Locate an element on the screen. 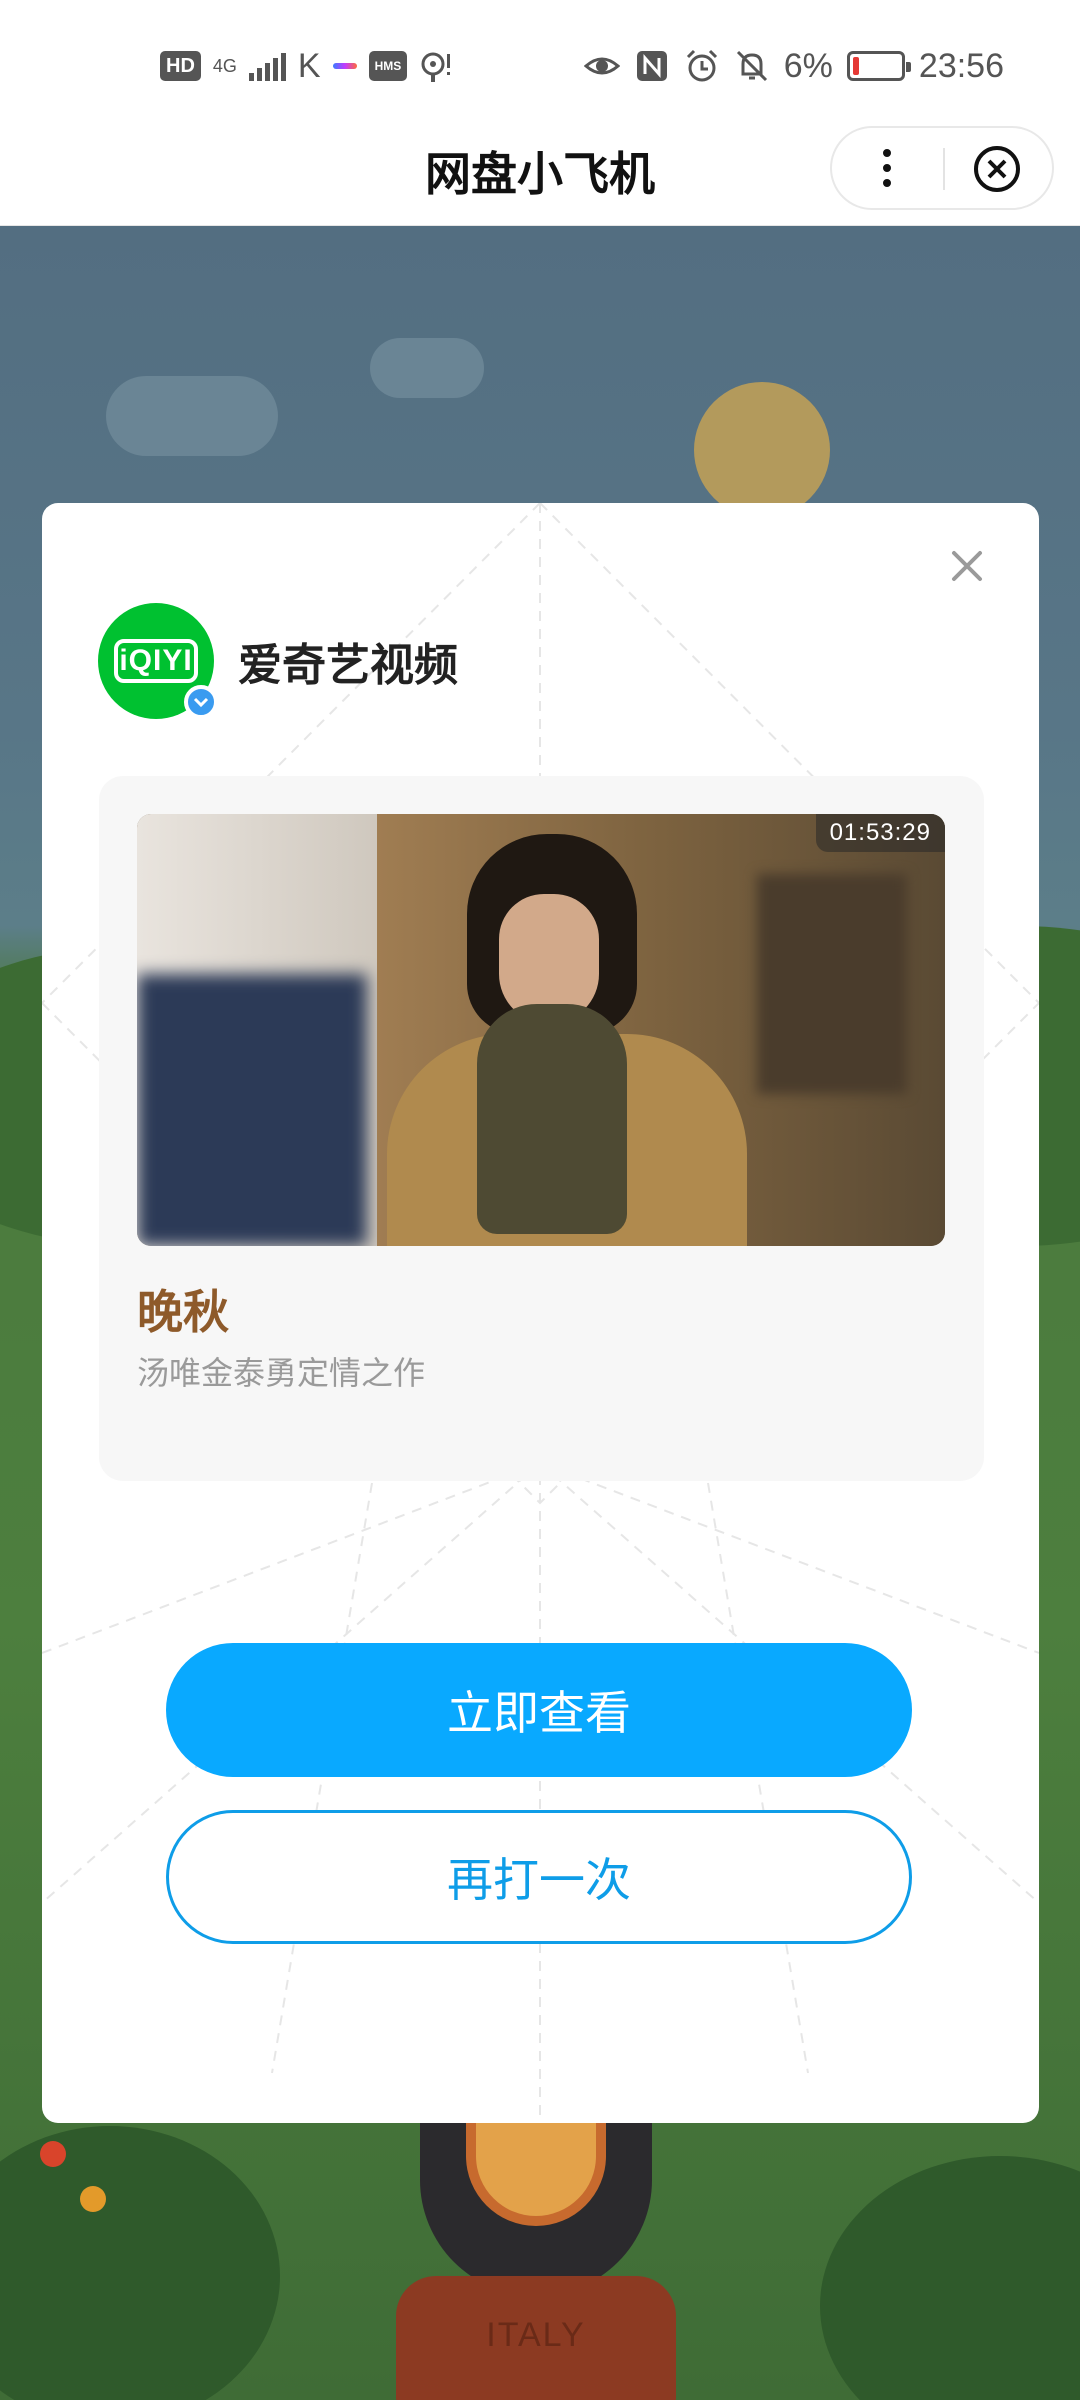 This screenshot has height=2400, width=1080. k-app-icon: K is located at coordinates (309, 65).